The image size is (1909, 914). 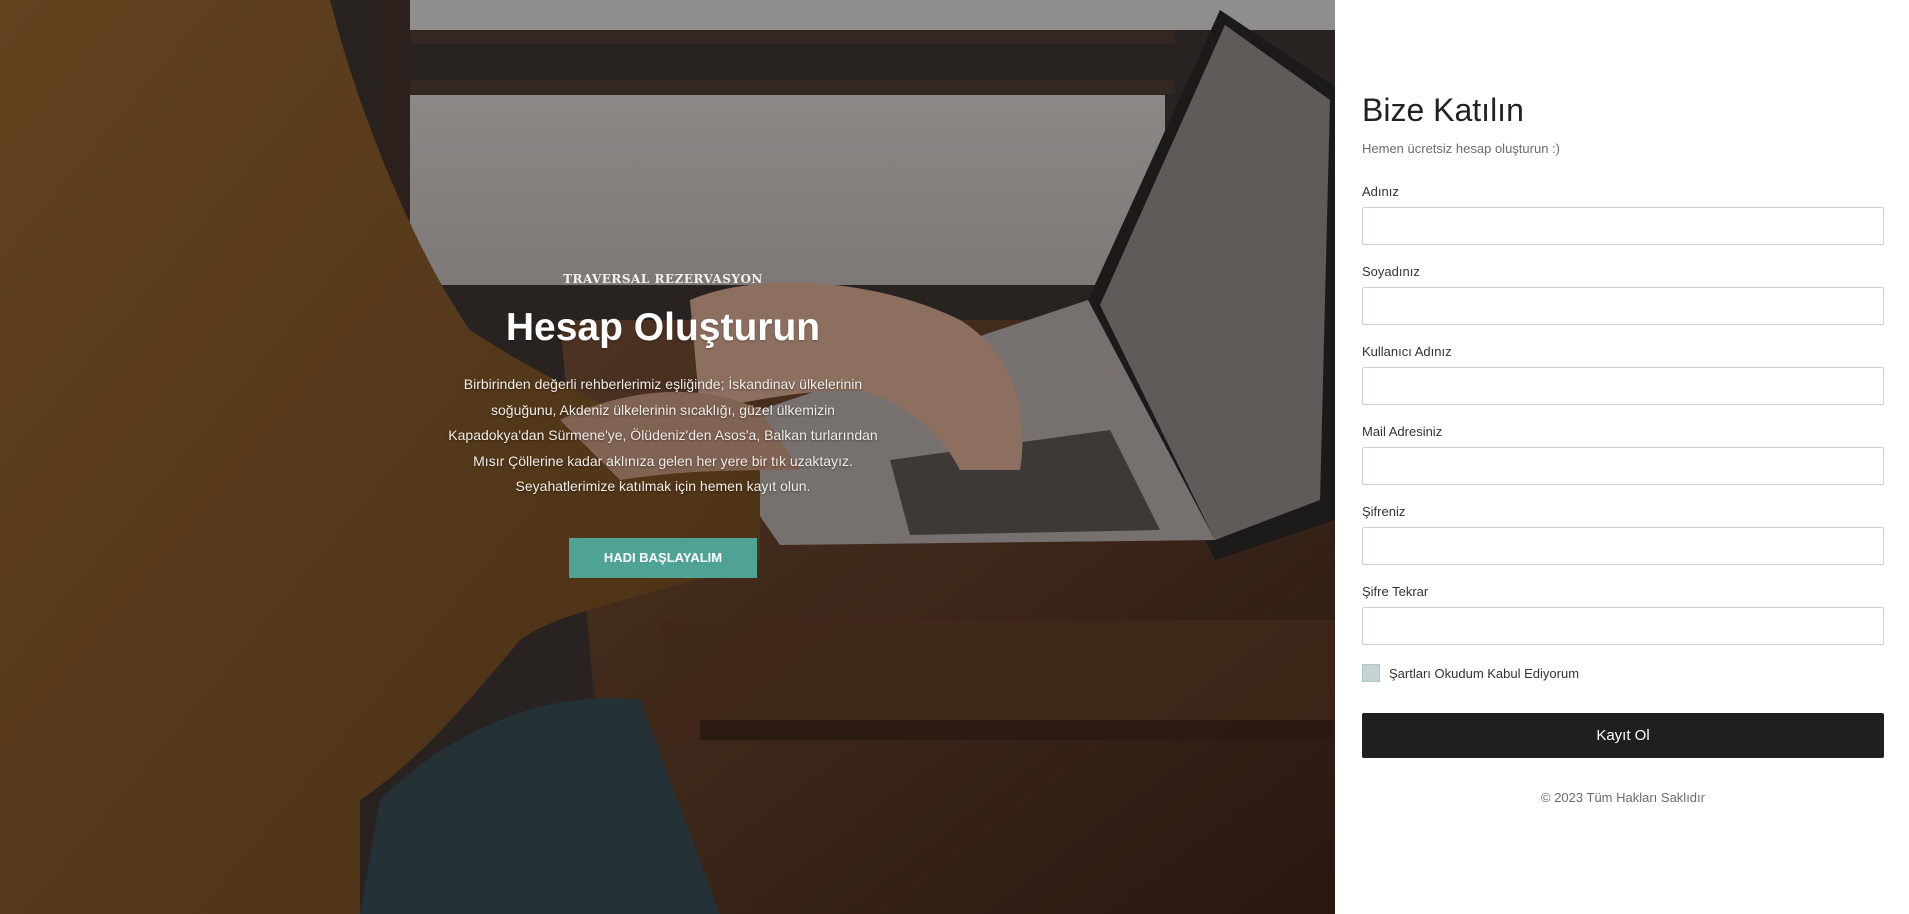 I want to click on email-group: Mail Adresiniz, so click(x=1628, y=454).